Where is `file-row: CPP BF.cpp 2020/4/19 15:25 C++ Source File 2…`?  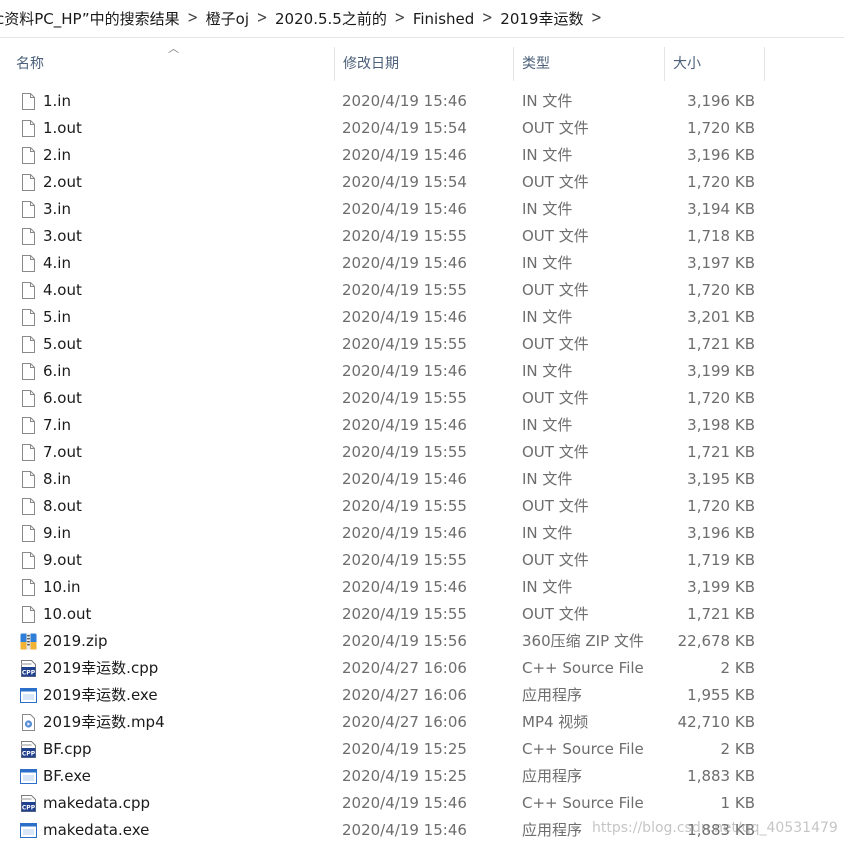 file-row: CPP BF.cpp 2020/4/19 15:25 C++ Source File 2… is located at coordinates (422, 749).